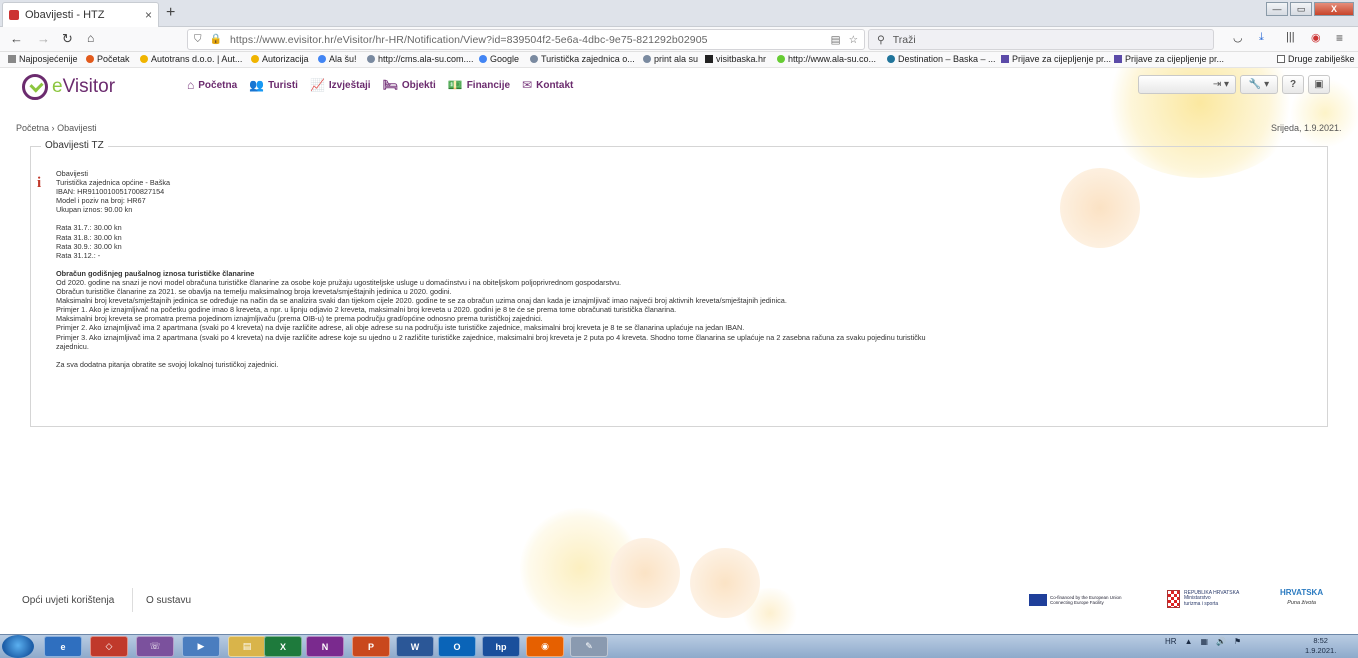 The image size is (1358, 658). I want to click on bookmark-folder: Druge zabilješke, so click(1316, 59).